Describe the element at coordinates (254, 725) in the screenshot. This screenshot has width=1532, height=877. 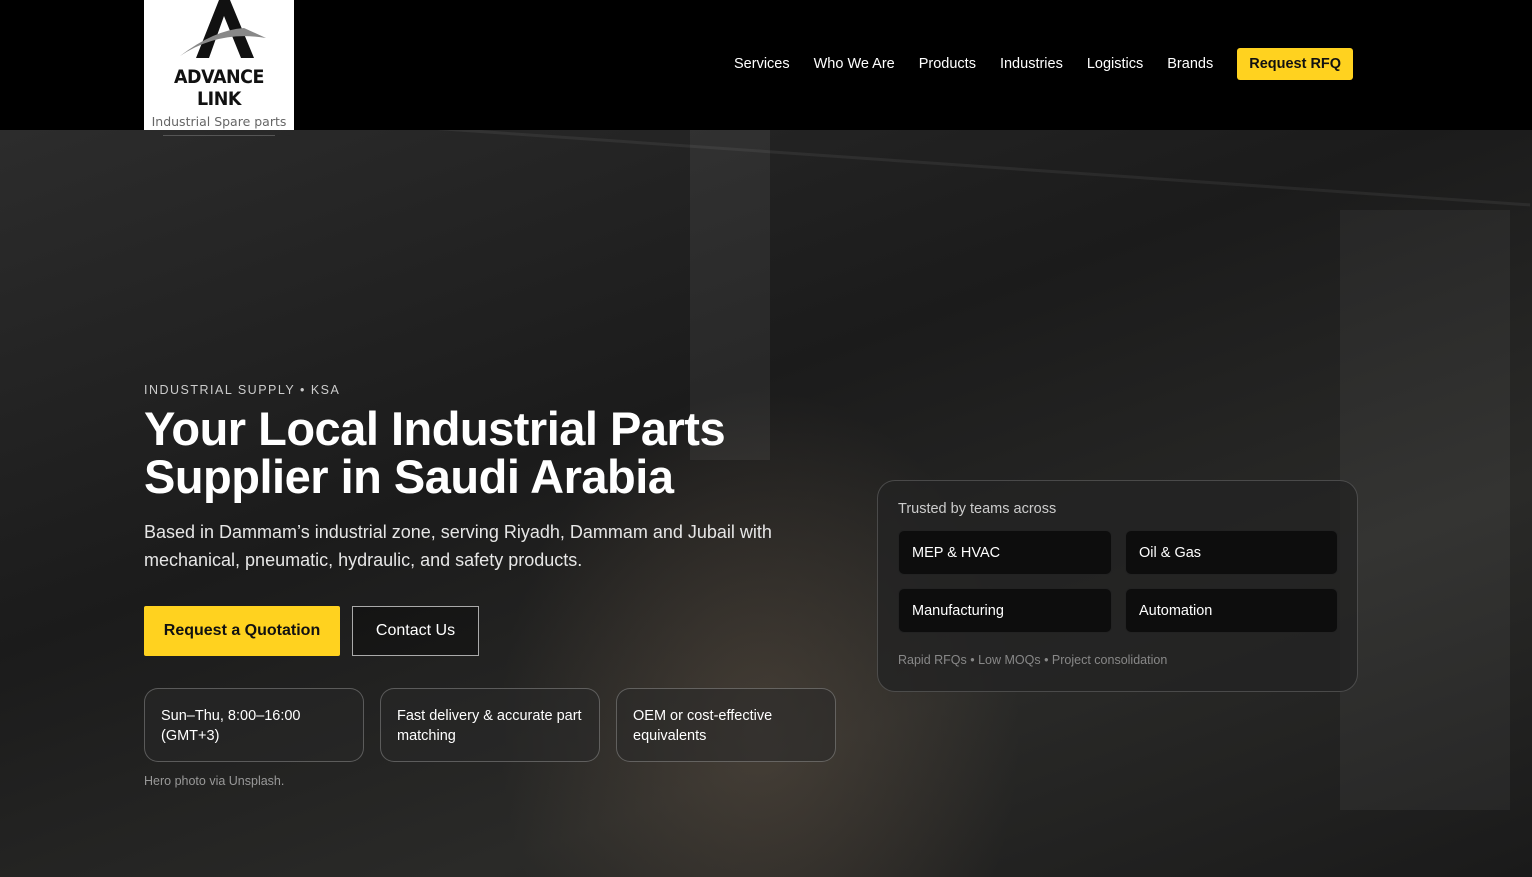
I see `feature-hours: Sun–Thu, 8:00–16:00 (GMT+3)` at that location.